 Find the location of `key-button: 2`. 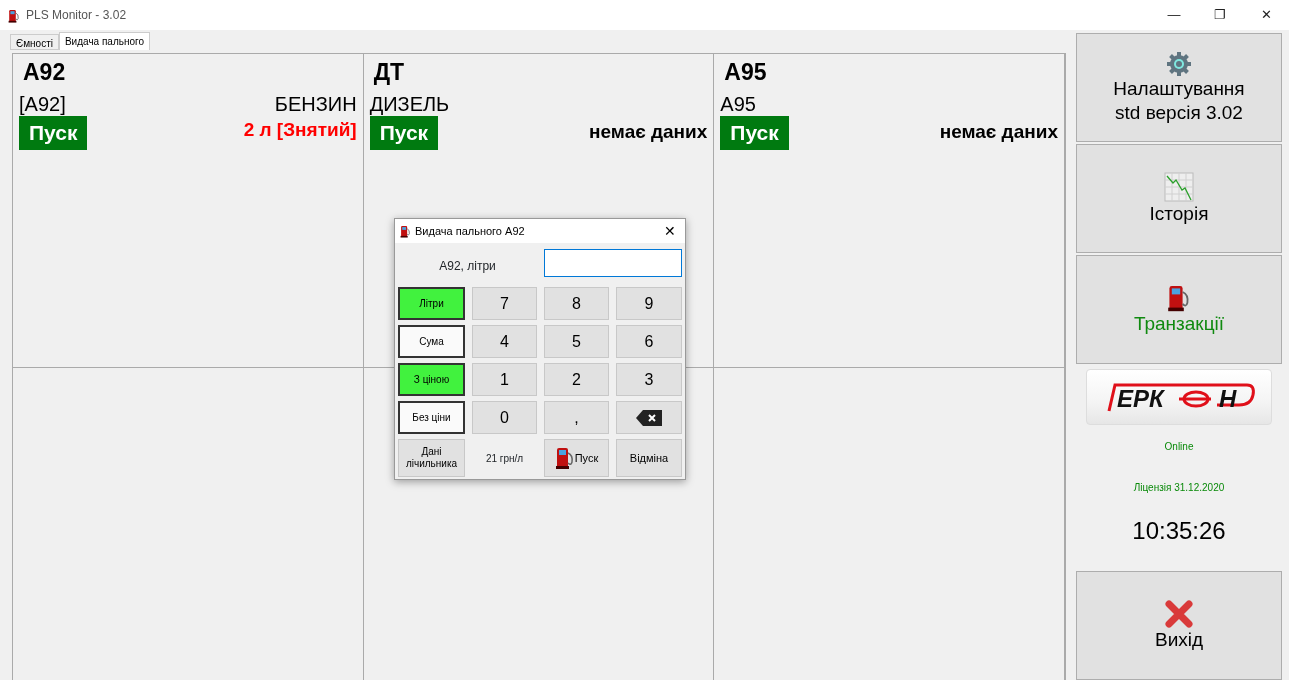

key-button: 2 is located at coordinates (576, 379).